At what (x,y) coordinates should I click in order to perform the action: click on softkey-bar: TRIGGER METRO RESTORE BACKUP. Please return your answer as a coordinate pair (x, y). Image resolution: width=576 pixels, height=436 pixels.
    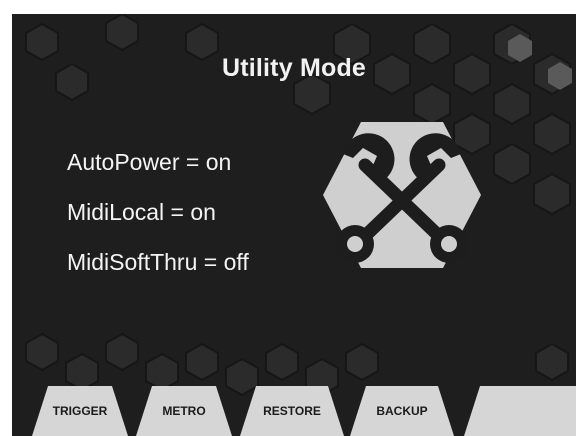
    Looking at the image, I should click on (294, 409).